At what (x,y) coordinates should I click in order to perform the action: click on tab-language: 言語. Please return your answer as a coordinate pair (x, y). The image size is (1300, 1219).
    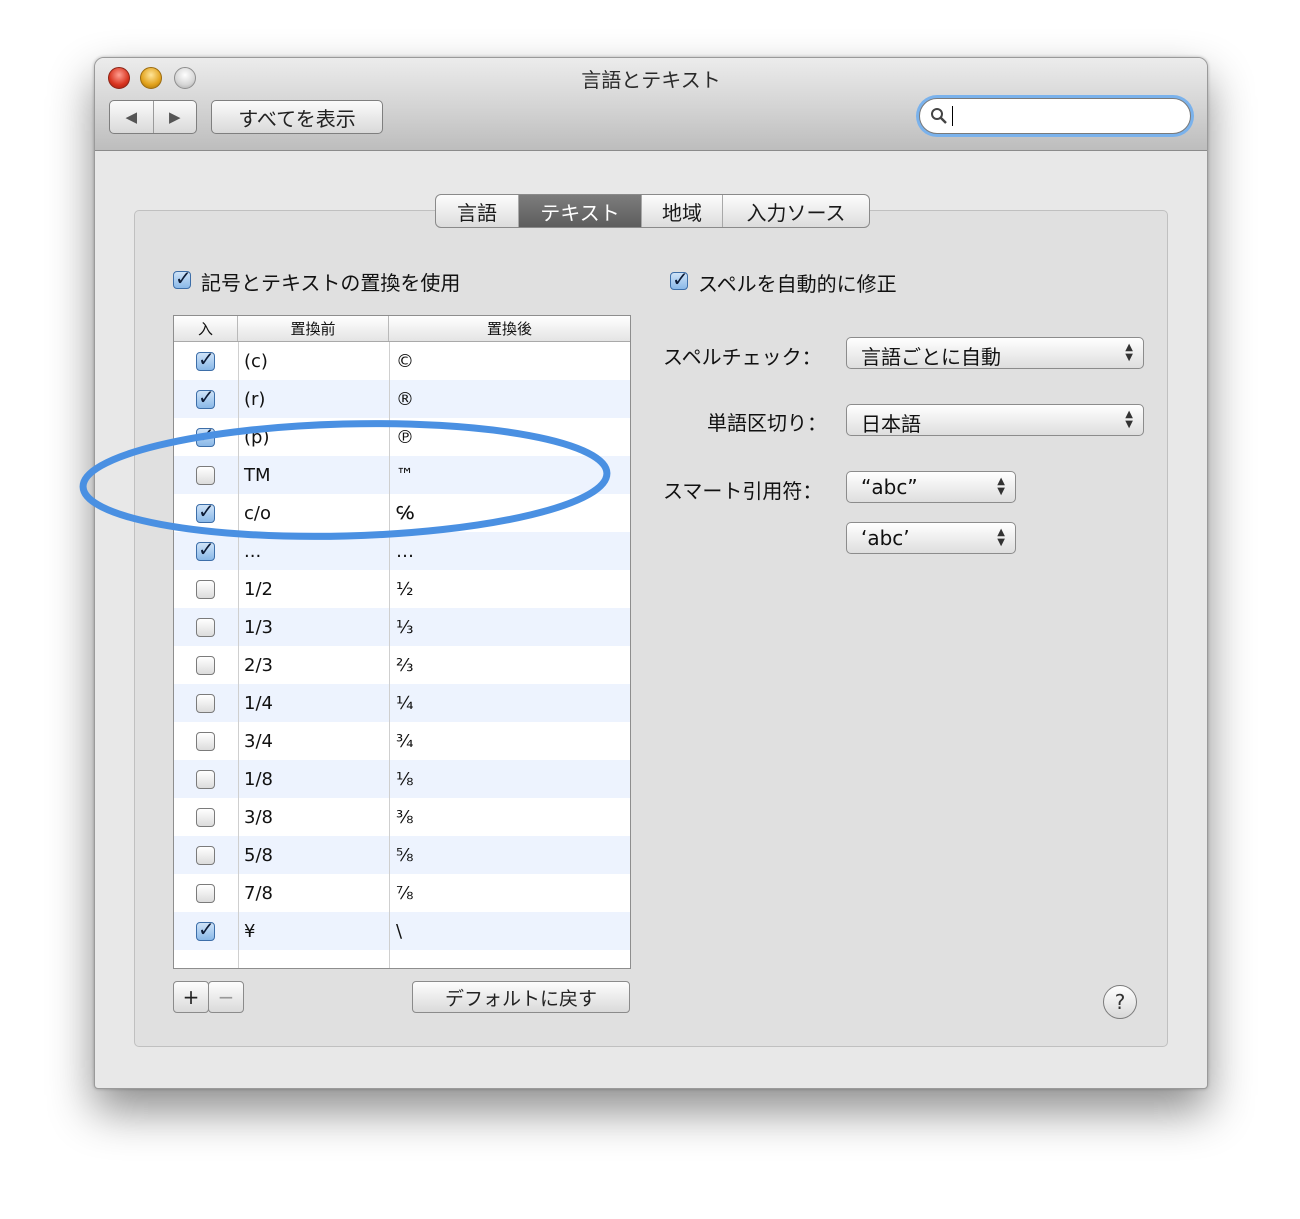
    Looking at the image, I should click on (477, 211).